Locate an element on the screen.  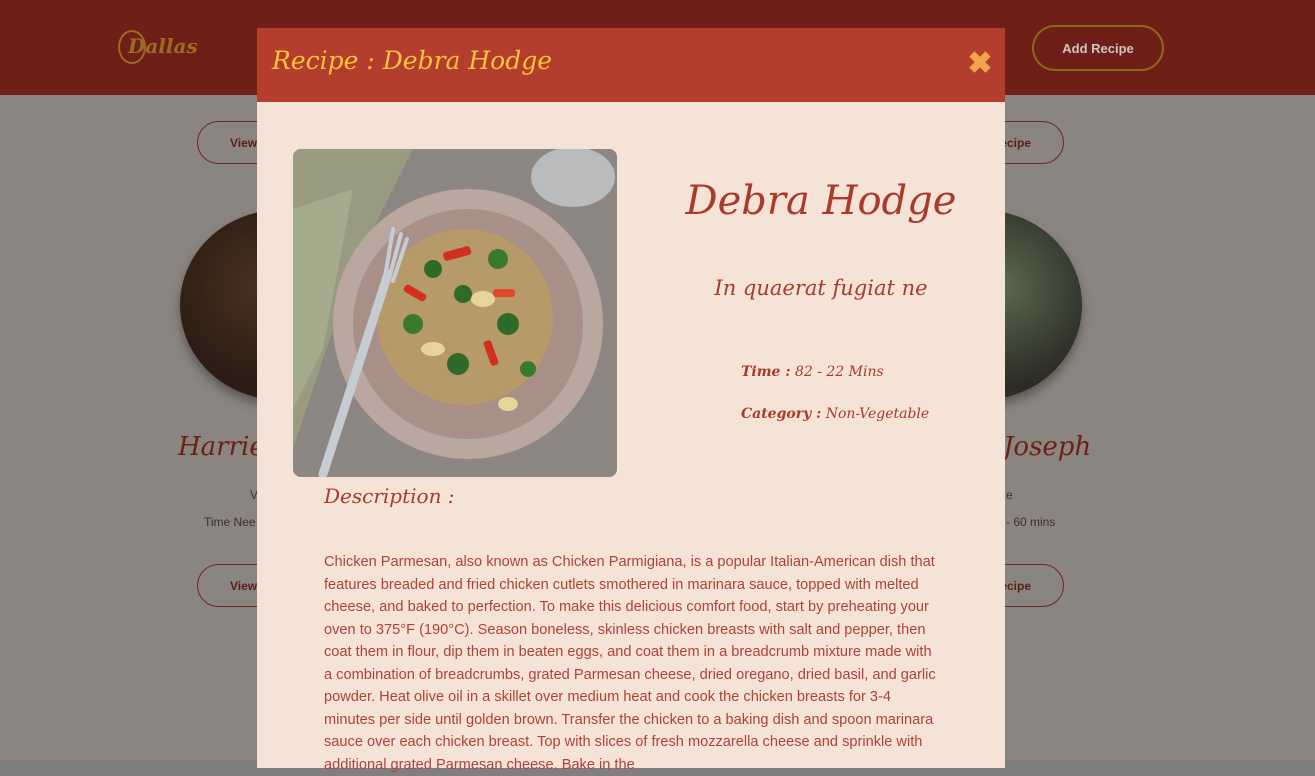
recipe-image is located at coordinates (455, 313).